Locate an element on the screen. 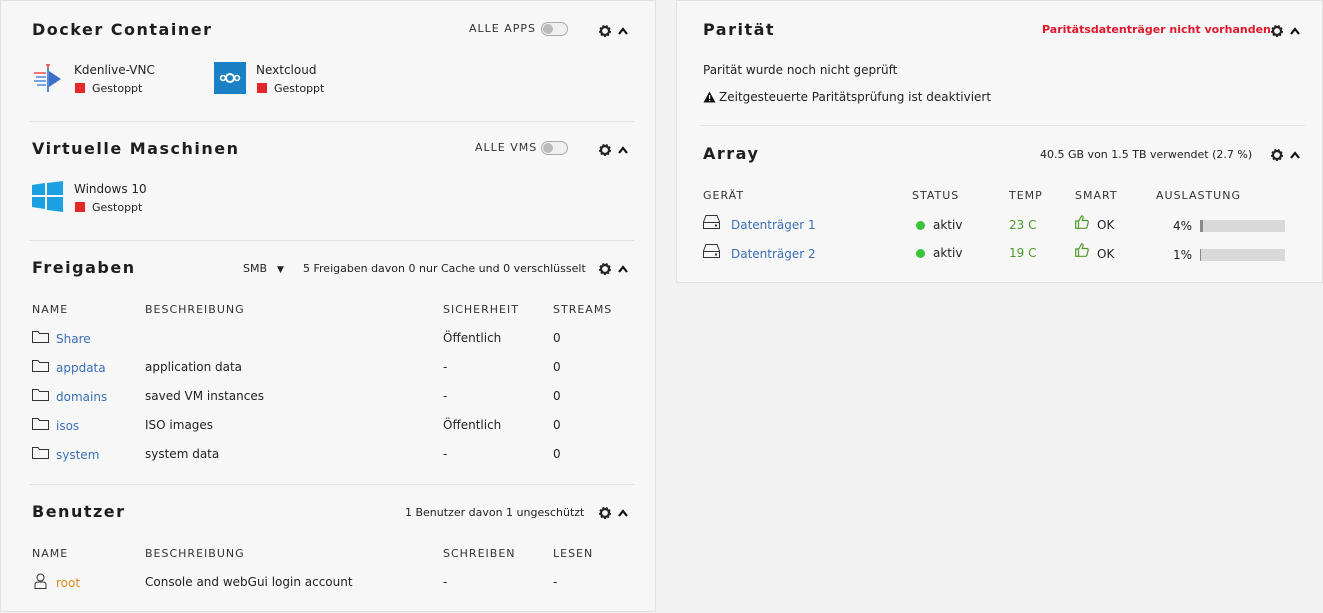 The image size is (1323, 613). users-controls is located at coordinates (614, 512).